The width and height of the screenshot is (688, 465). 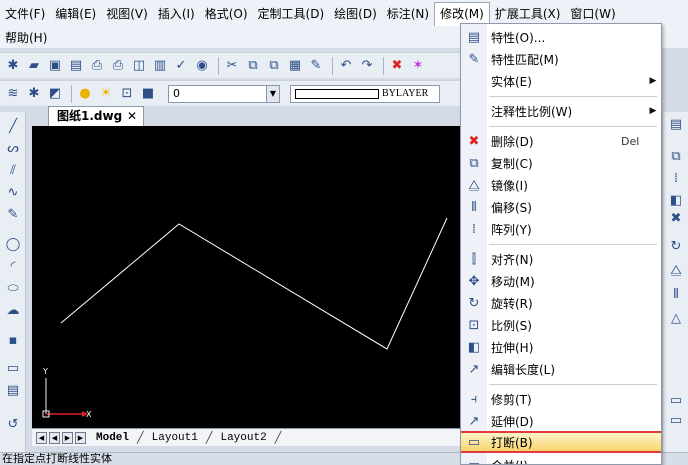 I want to click on copy-with-base-icon: ⧉, so click(x=274, y=66).